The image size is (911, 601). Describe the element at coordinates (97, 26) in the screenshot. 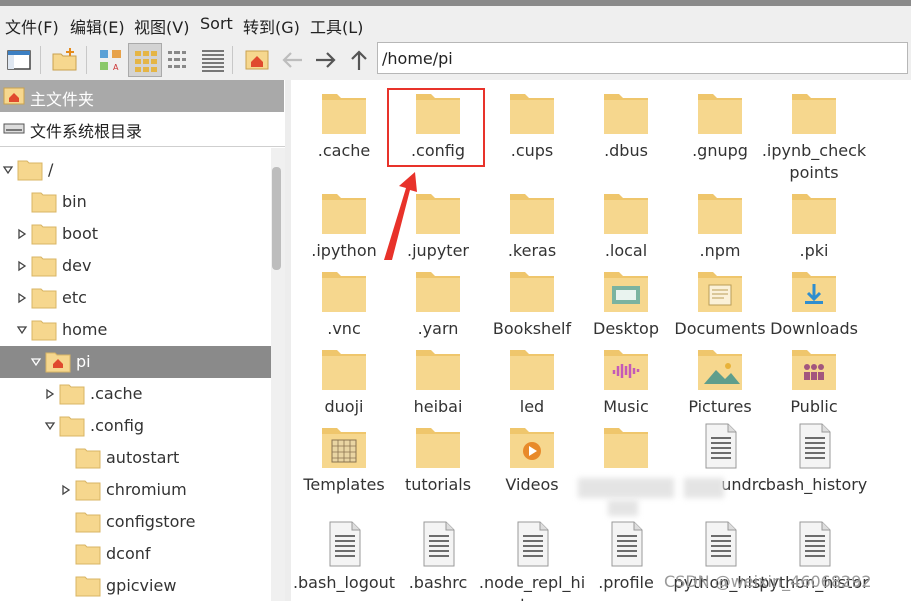

I see `menu-edit: 编辑(E)` at that location.